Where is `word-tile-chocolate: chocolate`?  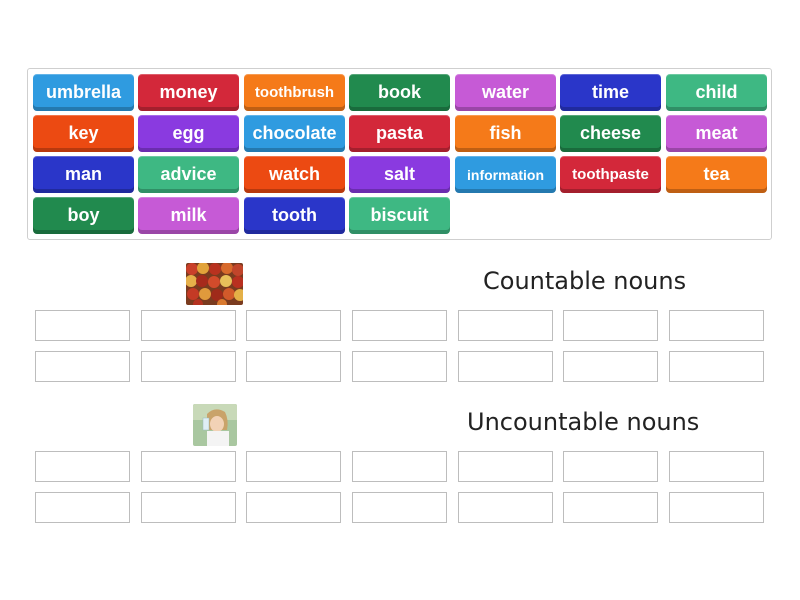
word-tile-chocolate: chocolate is located at coordinates (294, 133).